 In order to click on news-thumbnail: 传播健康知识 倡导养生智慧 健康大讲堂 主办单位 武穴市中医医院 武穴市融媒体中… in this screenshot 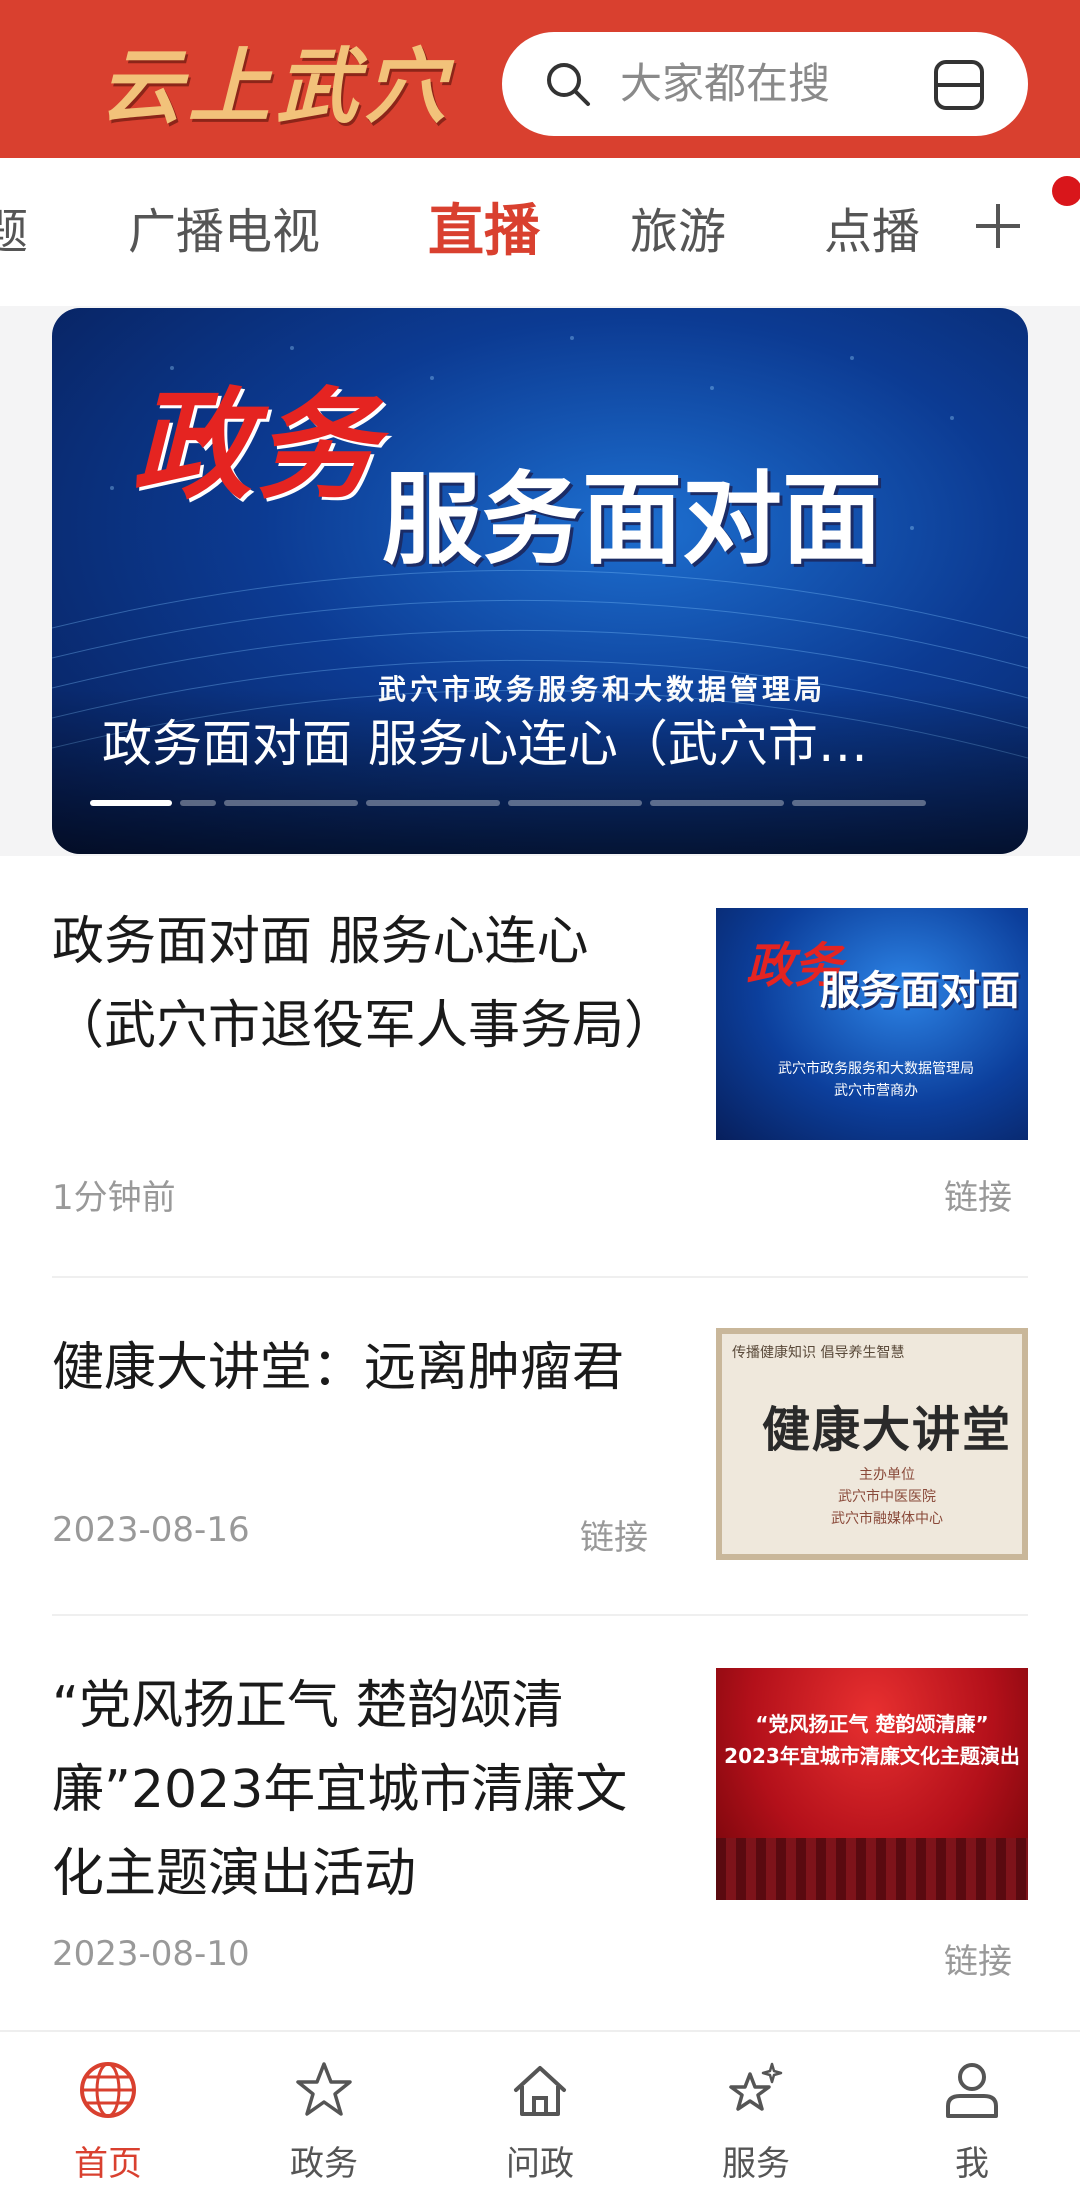, I will do `click(872, 1444)`.